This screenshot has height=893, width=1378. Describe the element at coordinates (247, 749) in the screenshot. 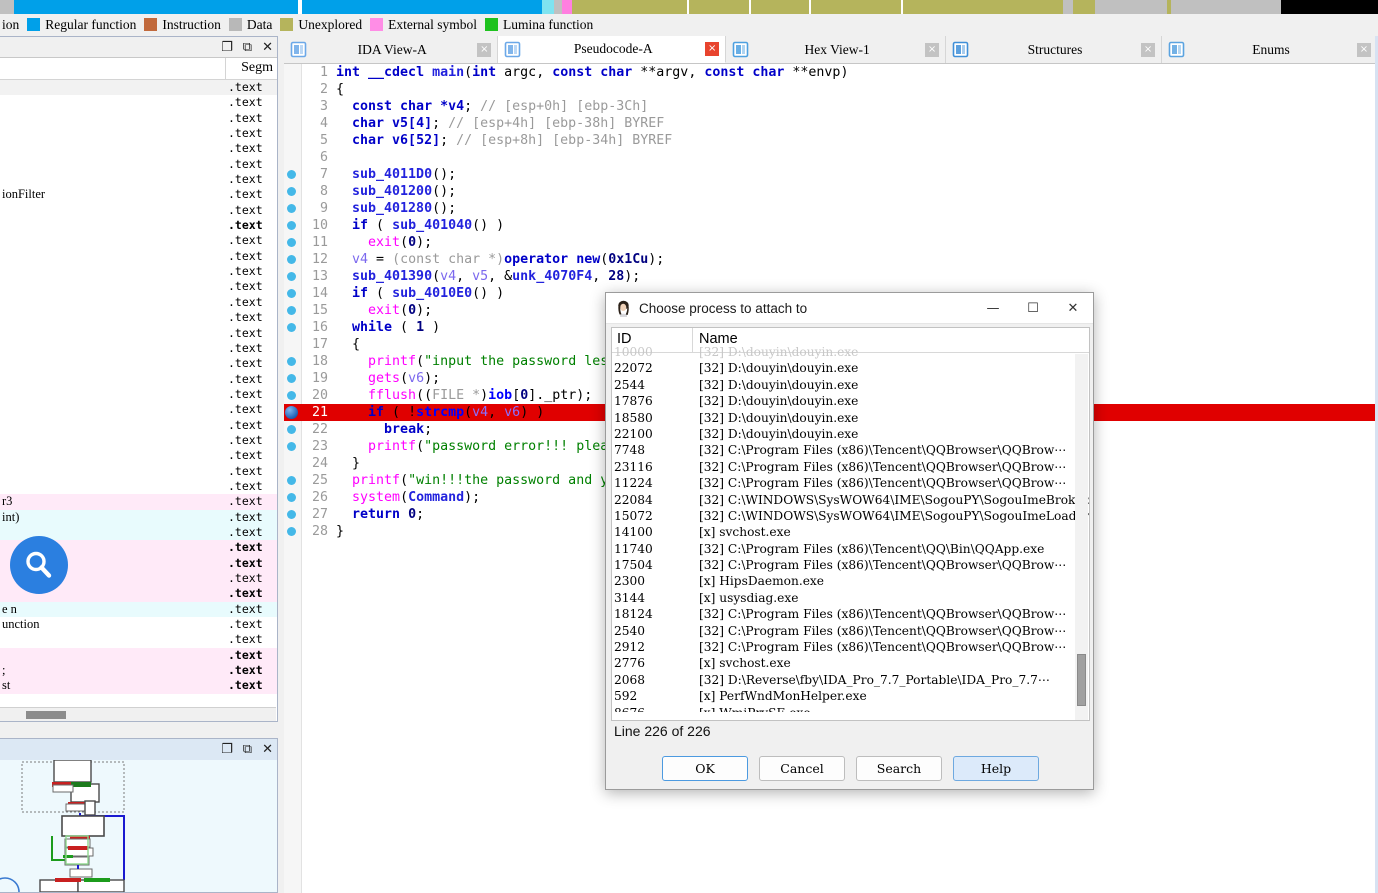

I see `maximize-icon: ⧉` at that location.